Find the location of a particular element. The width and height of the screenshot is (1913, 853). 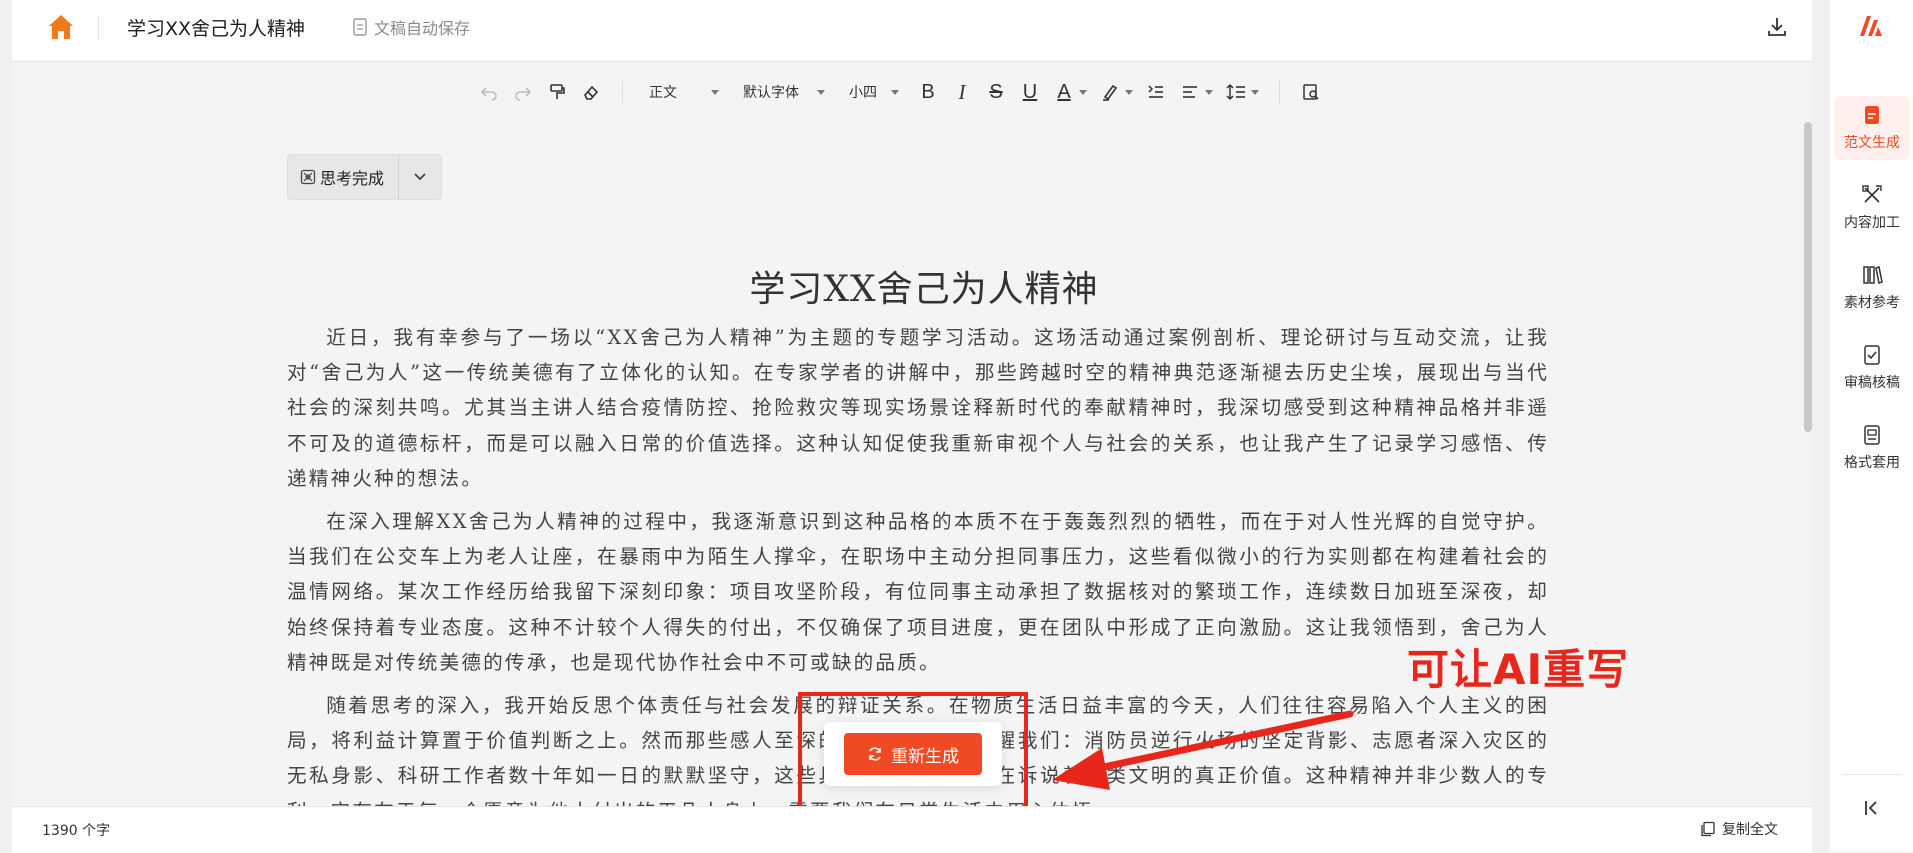

autosave-status: 文稿自动保存 is located at coordinates (411, 27).